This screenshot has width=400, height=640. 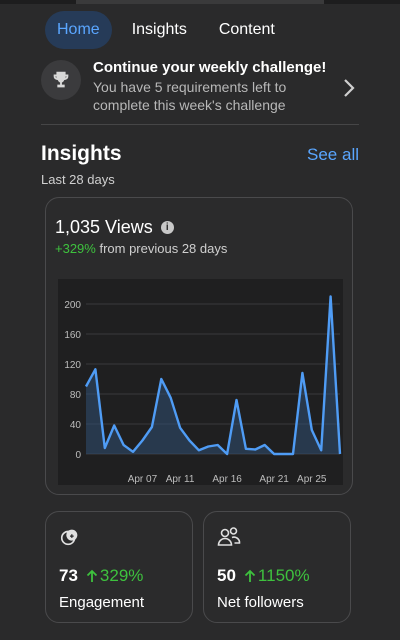 I want to click on tab-bar: Home Insights Content, so click(x=166, y=30).